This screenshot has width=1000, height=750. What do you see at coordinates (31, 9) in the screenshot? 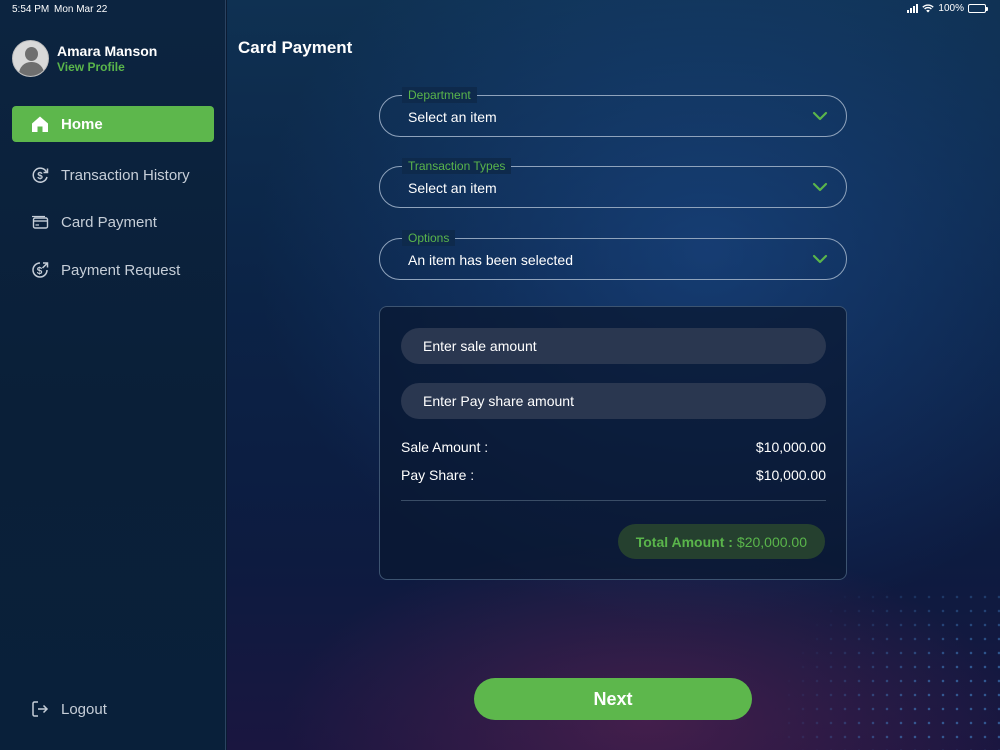
I see `status-time: 5:54 PM` at bounding box center [31, 9].